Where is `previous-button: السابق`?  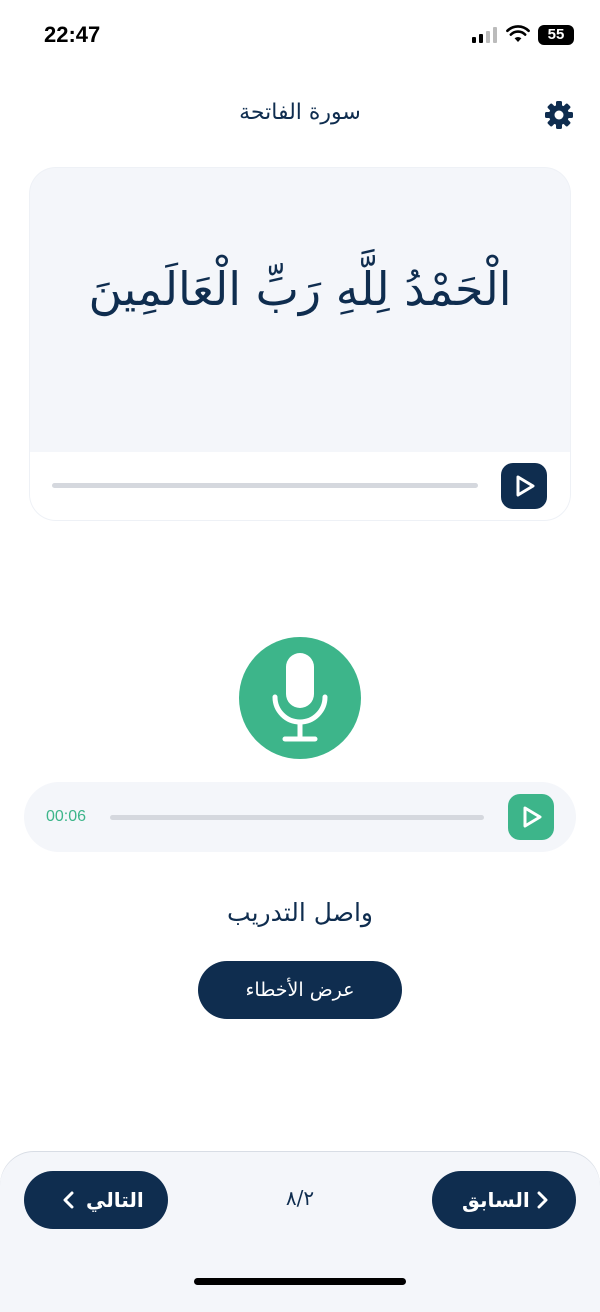 previous-button: السابق is located at coordinates (504, 1200).